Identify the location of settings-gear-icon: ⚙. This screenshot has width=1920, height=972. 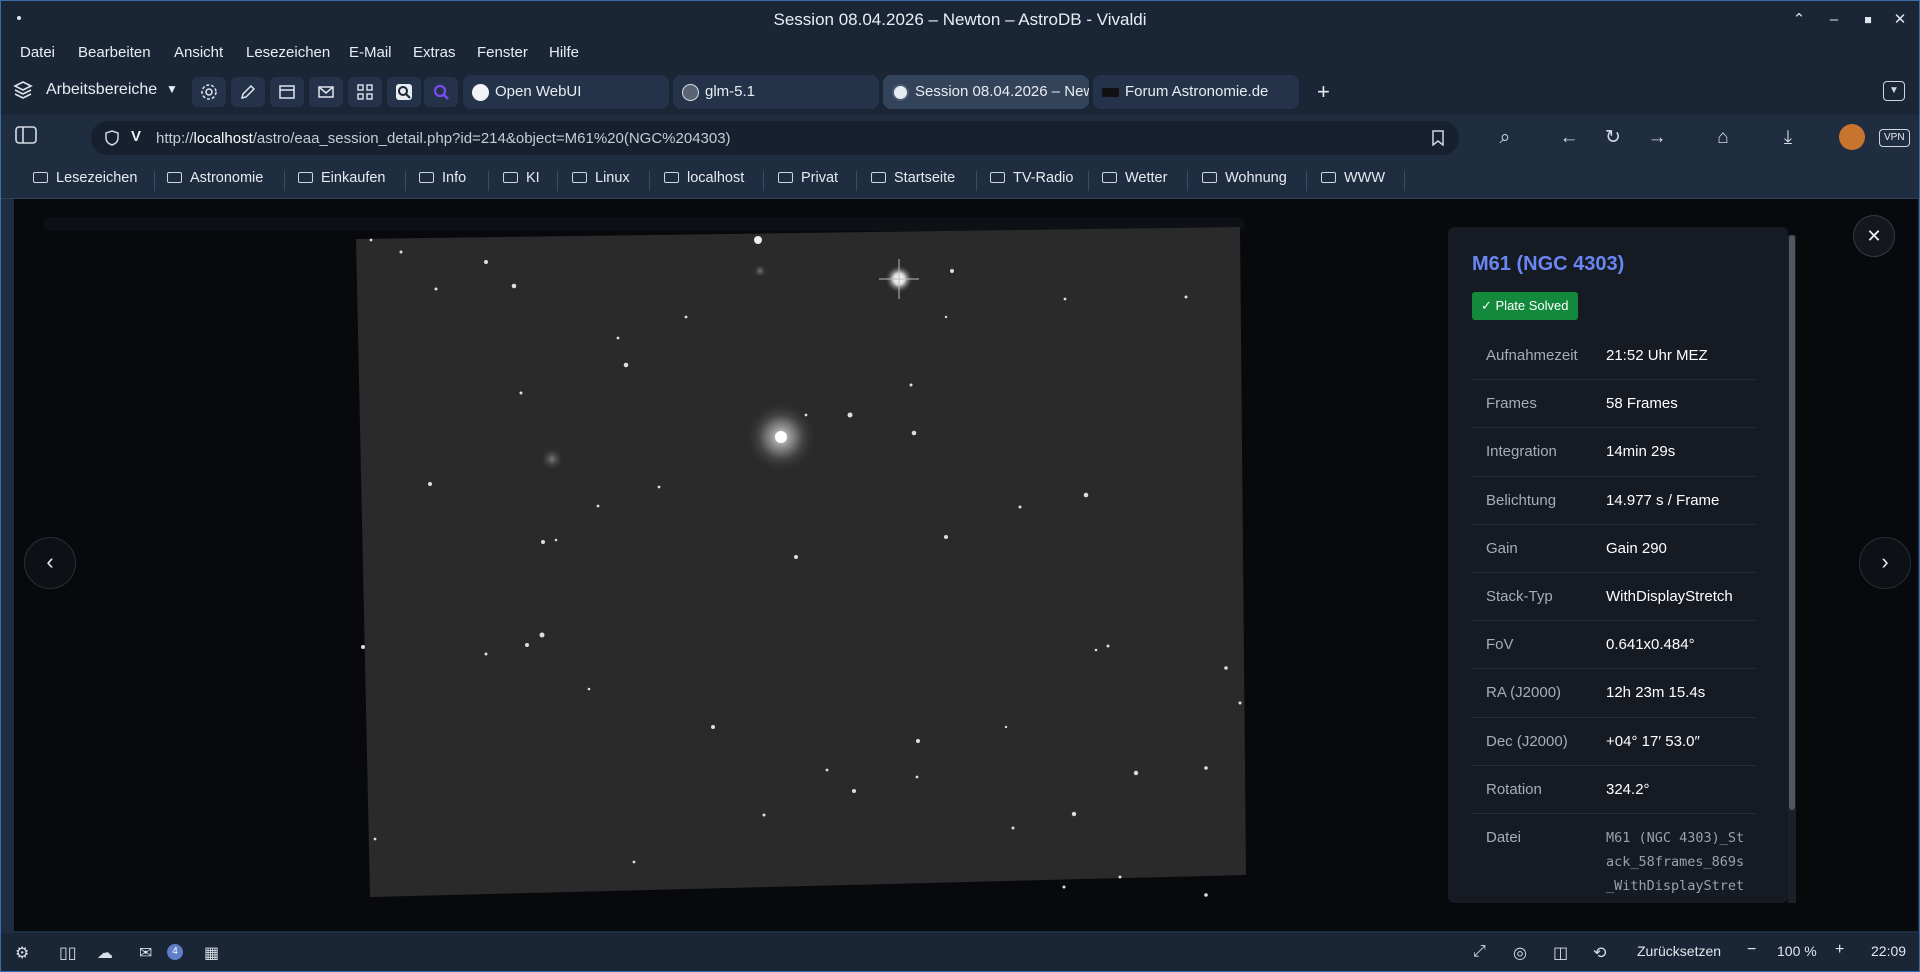
(22, 953).